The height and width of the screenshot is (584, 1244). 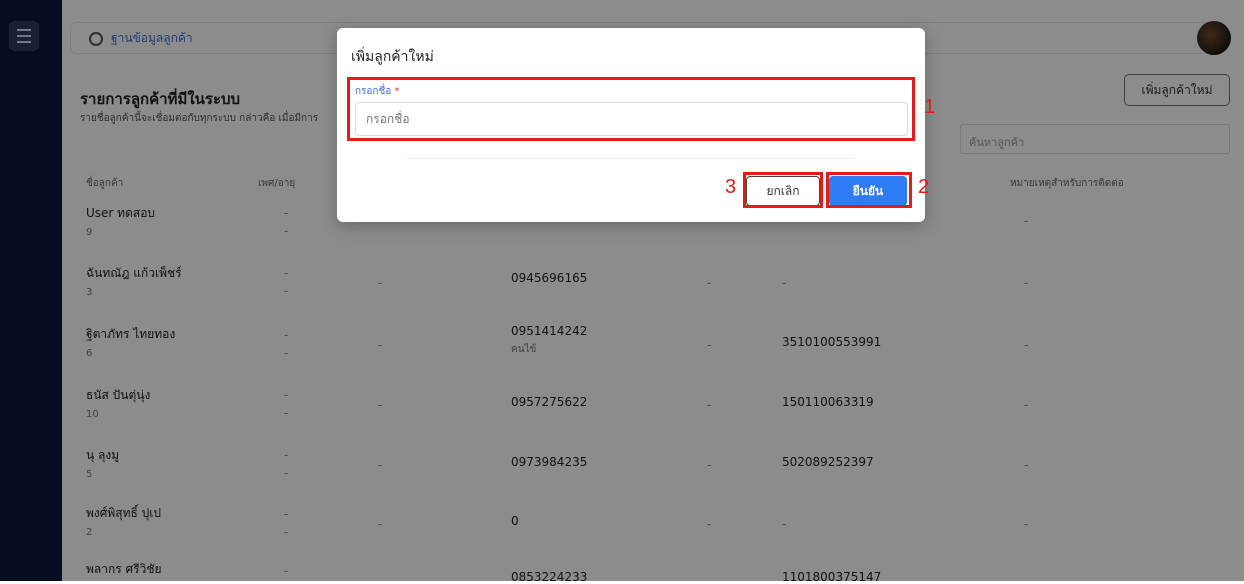 What do you see at coordinates (731, 187) in the screenshot?
I see `annotation-number-3: 3` at bounding box center [731, 187].